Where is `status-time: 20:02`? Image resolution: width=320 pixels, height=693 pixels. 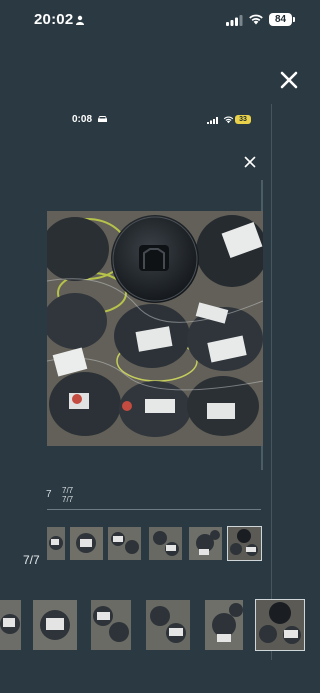
status-time: 20:02 is located at coordinates (54, 19).